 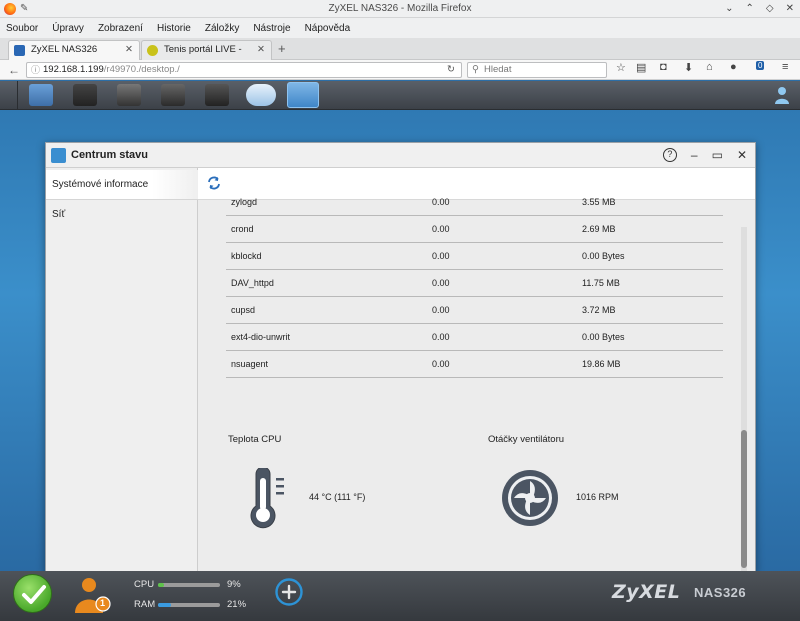 What do you see at coordinates (173, 95) in the screenshot?
I see `music-app-icon` at bounding box center [173, 95].